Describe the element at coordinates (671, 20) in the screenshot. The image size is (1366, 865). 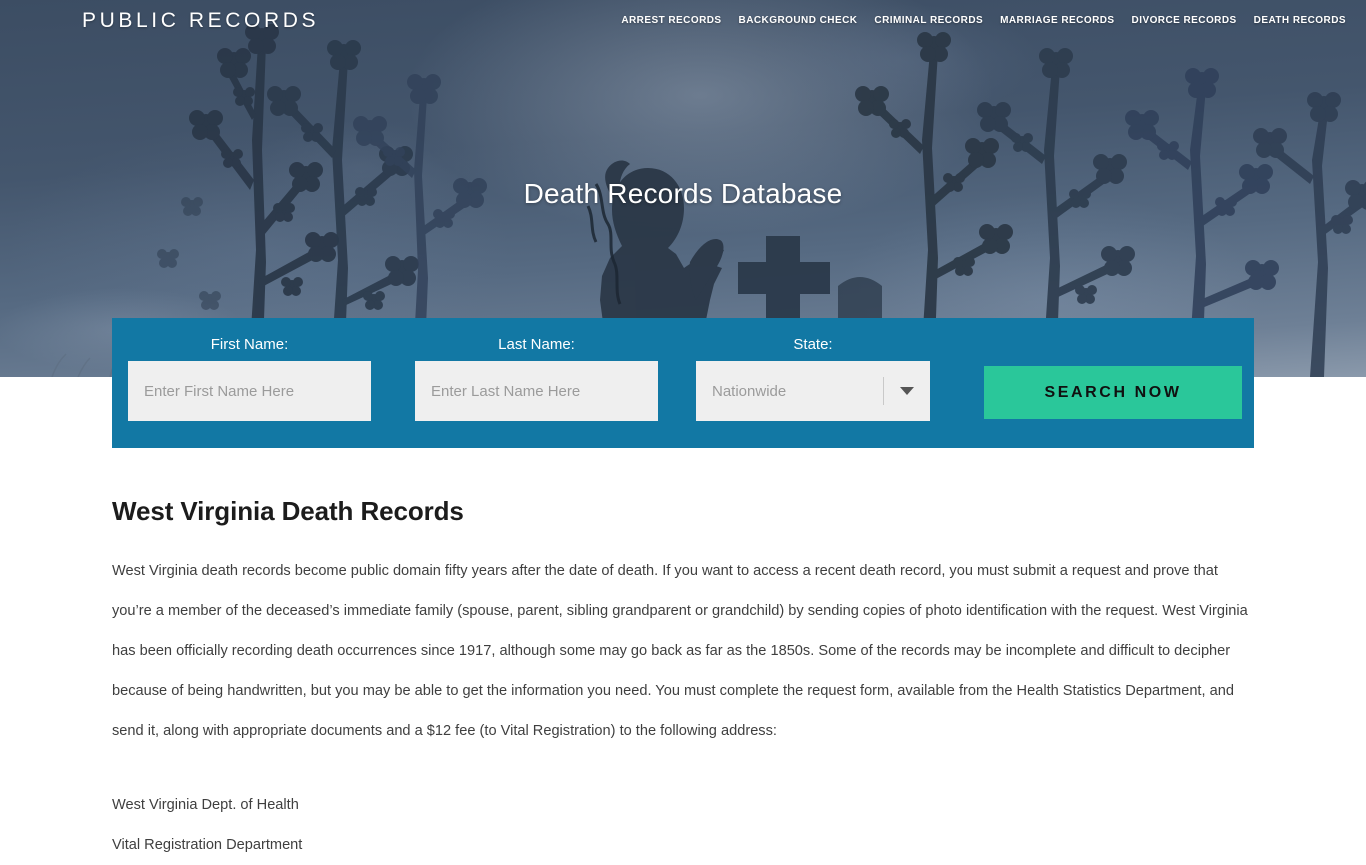
I see `nav-item-arrest-records: ARREST RECORDS` at that location.